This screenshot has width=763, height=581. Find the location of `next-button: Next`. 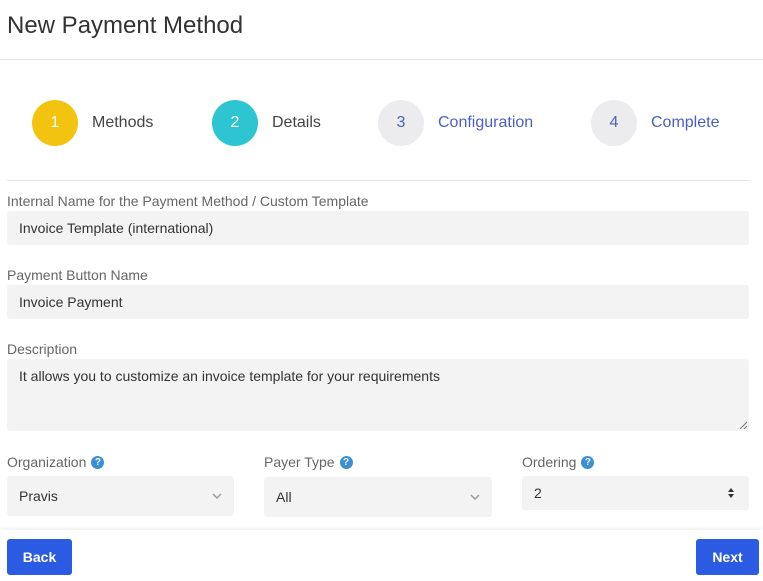

next-button: Next is located at coordinates (727, 557).